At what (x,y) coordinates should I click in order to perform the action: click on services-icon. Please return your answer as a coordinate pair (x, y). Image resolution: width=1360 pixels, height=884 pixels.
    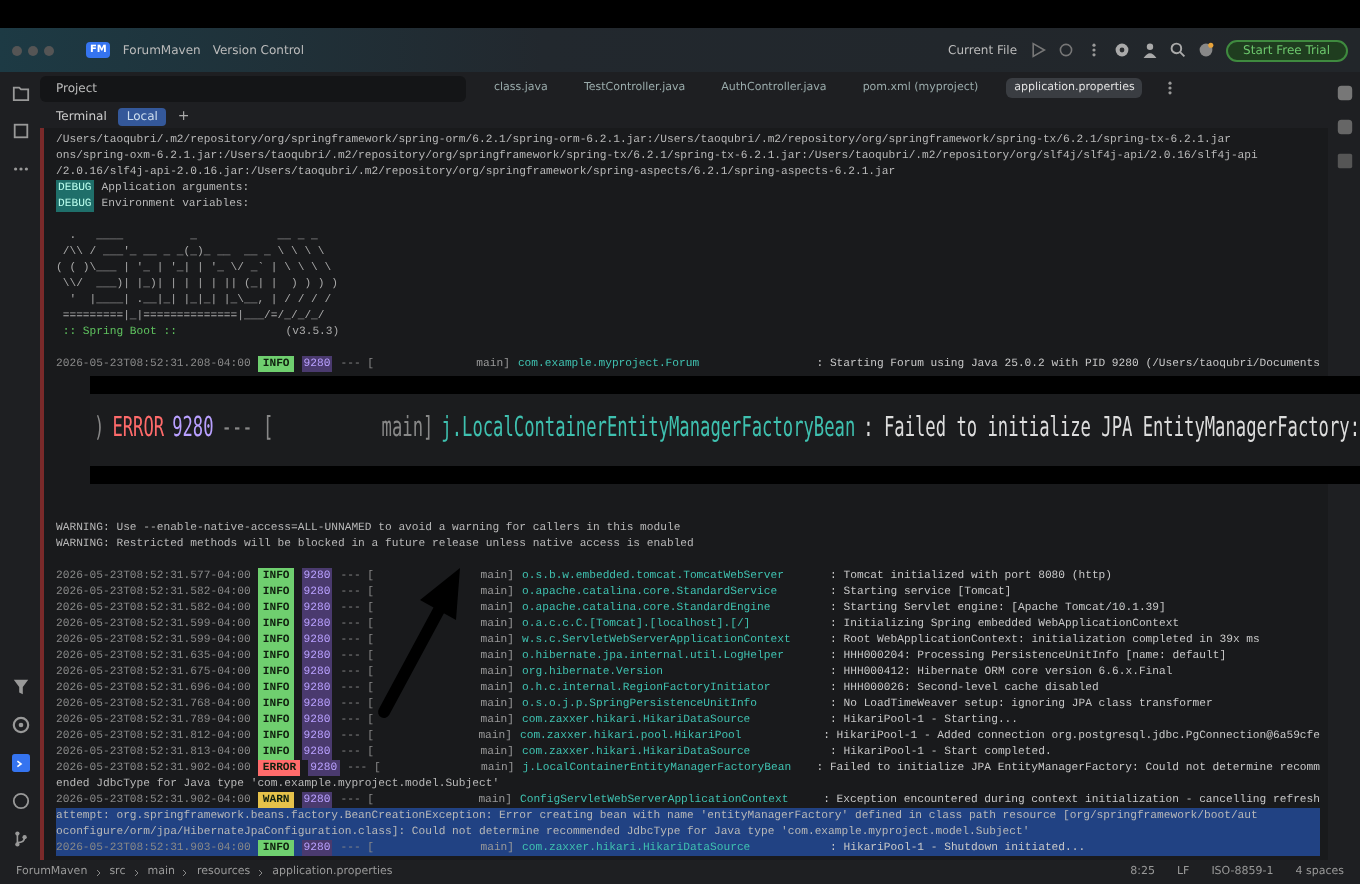
    Looking at the image, I should click on (20, 725).